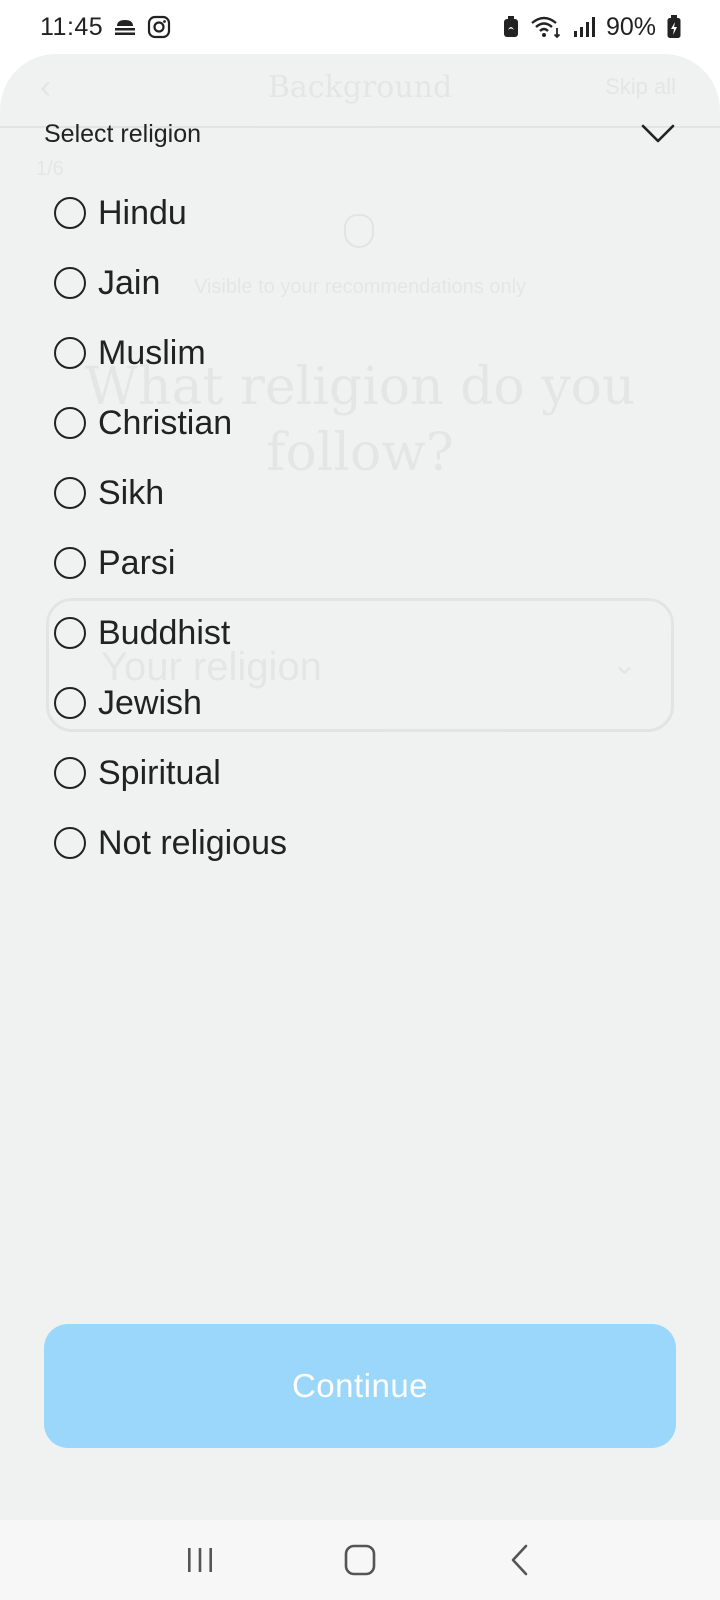  What do you see at coordinates (584, 27) in the screenshot?
I see `signal-icon` at bounding box center [584, 27].